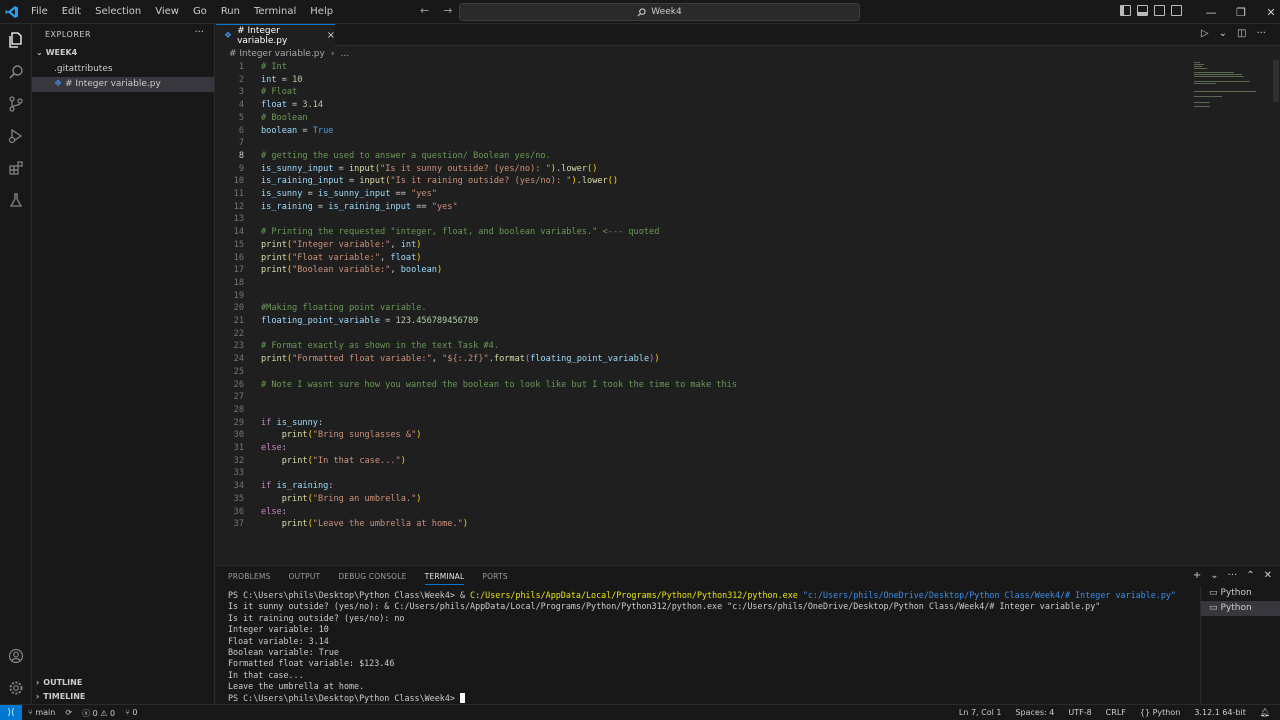  Describe the element at coordinates (1265, 712) in the screenshot. I see `notifications-bell-icon: 🔔︎` at that location.